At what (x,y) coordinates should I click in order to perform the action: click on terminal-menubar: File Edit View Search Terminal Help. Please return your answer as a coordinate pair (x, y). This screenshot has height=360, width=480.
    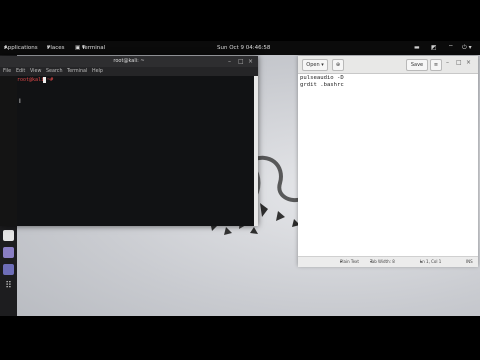
    Looking at the image, I should click on (129, 71).